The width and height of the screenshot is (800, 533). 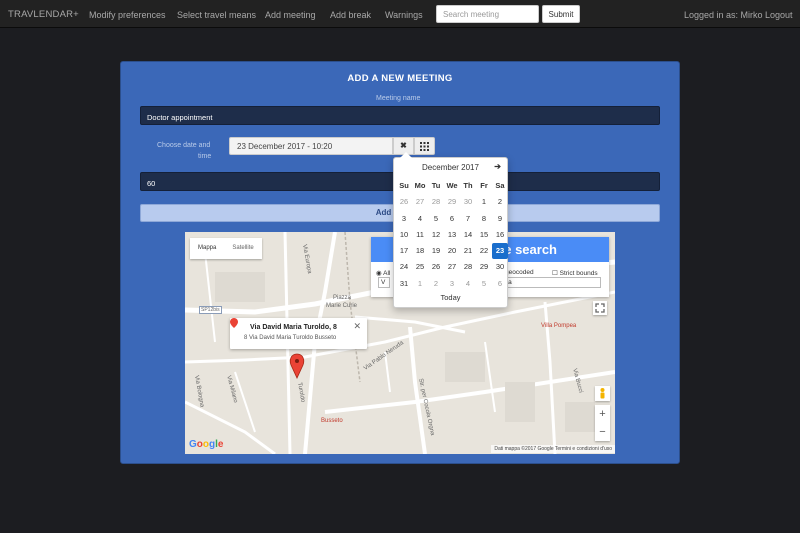 I want to click on day-cell: 30, so click(x=500, y=267).